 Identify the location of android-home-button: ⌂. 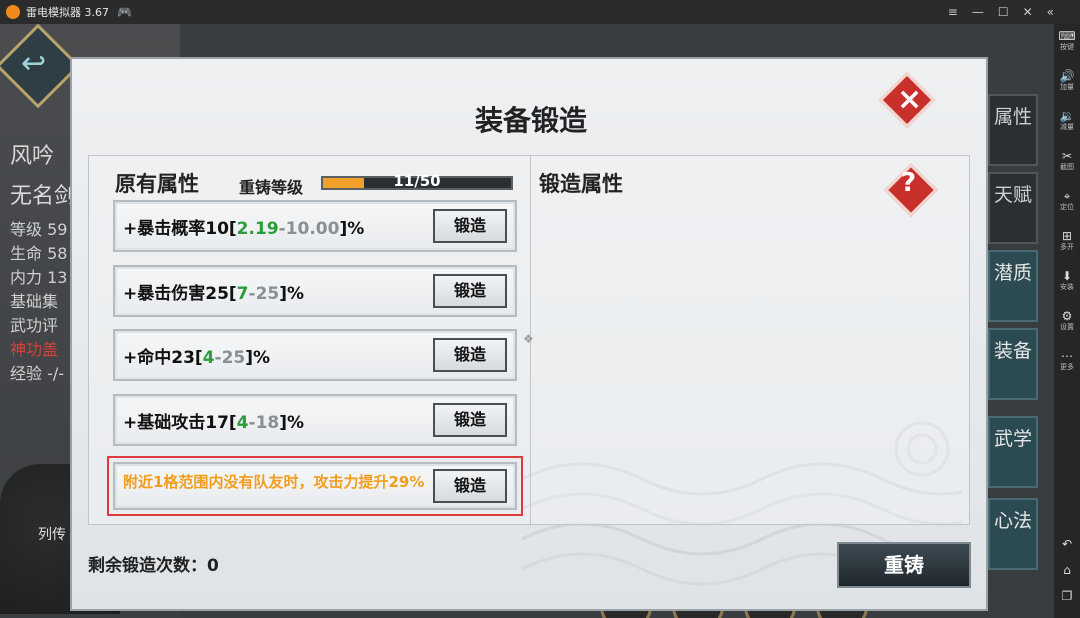
(1067, 571).